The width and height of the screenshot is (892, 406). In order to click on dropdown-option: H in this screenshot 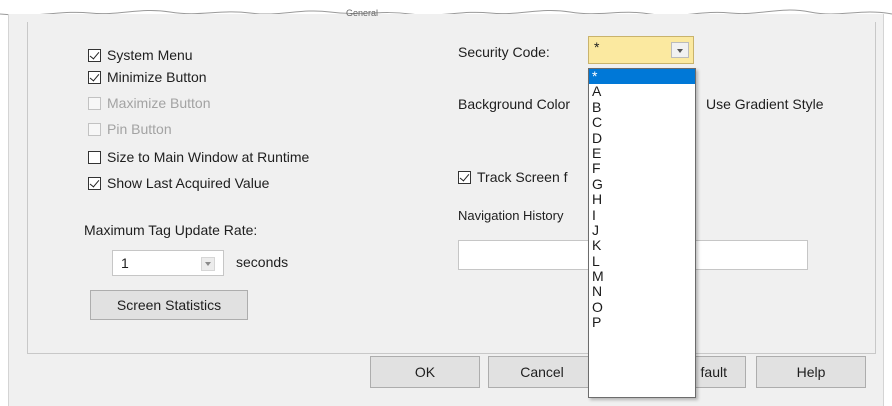, I will do `click(642, 199)`.